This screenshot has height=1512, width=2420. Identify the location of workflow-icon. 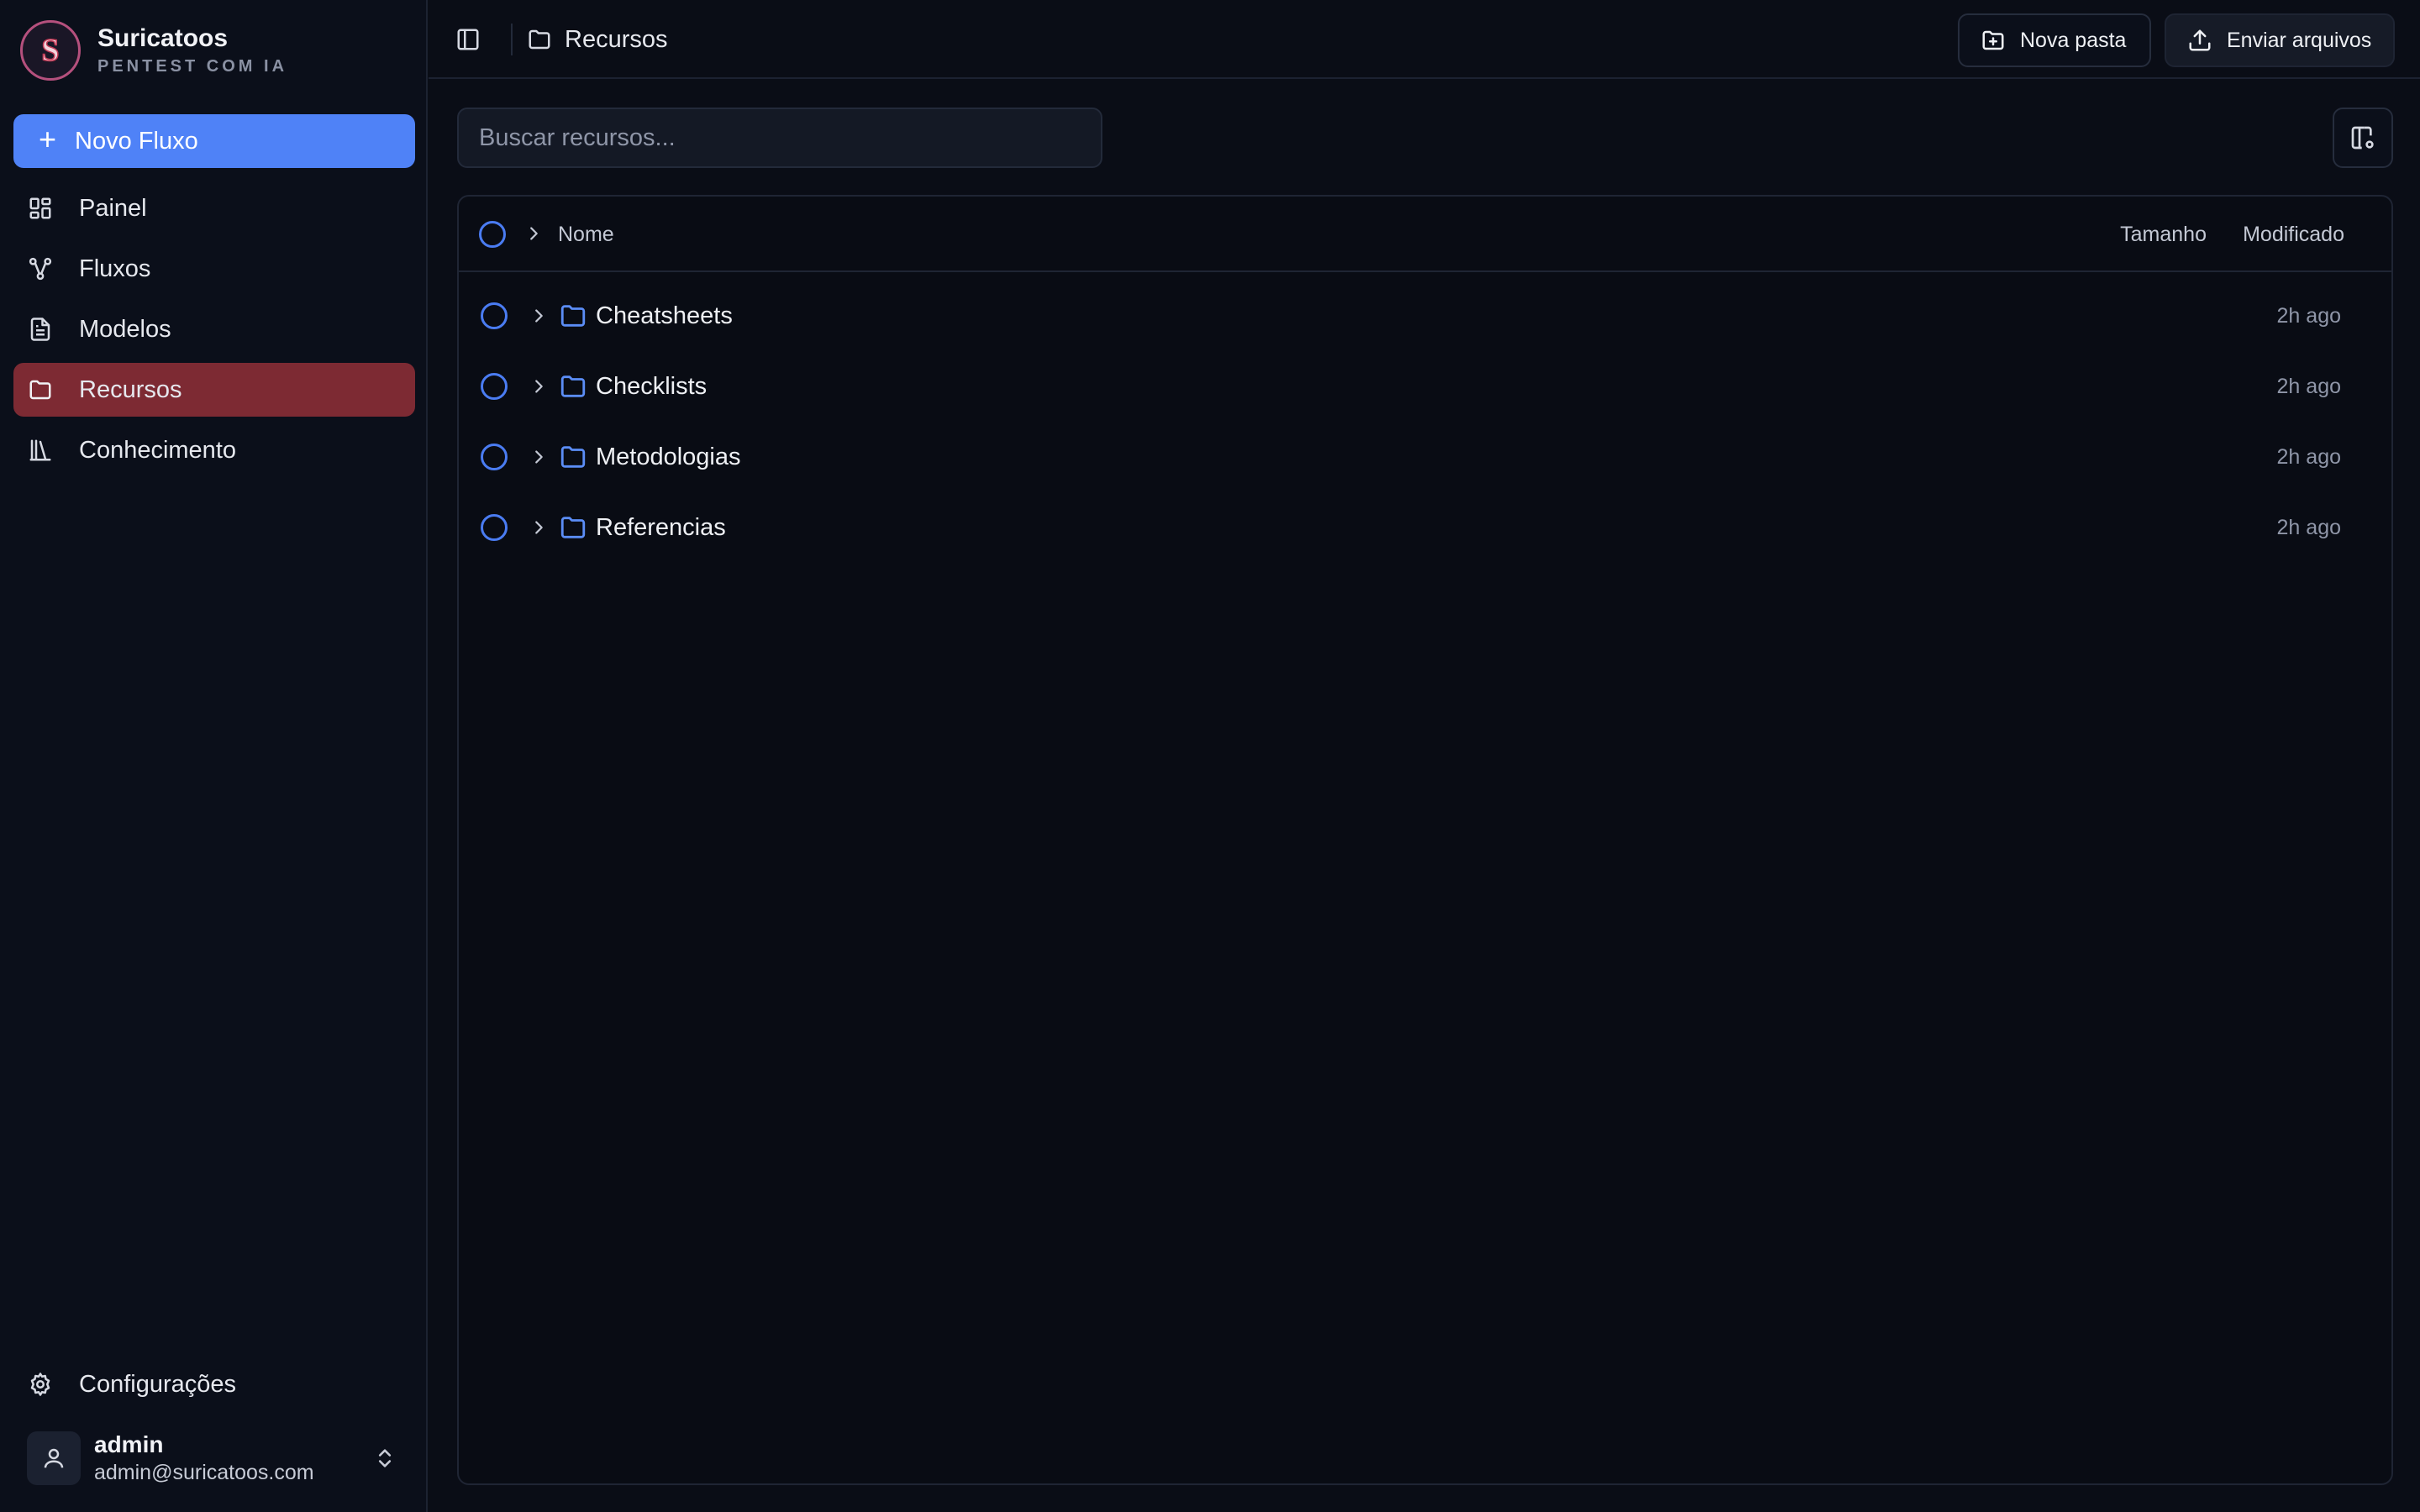
(40, 268).